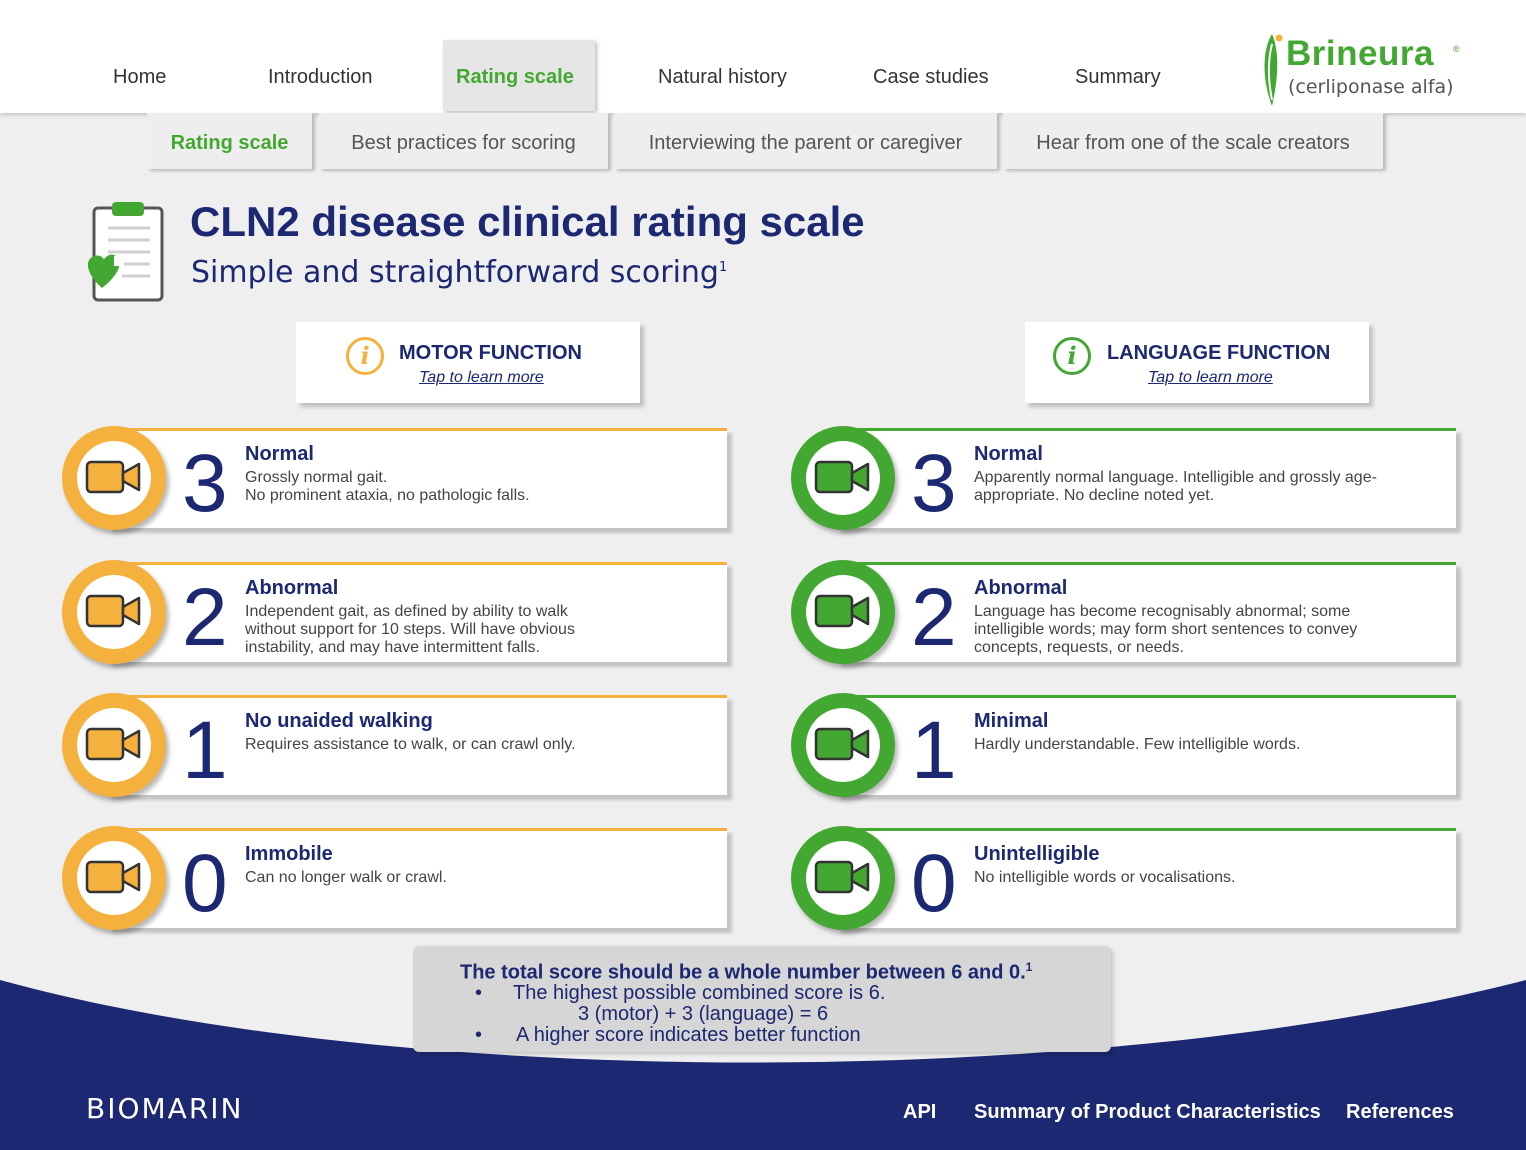  What do you see at coordinates (459, 272) in the screenshot?
I see `page-subtitle: Simple and straightforward scoring1` at bounding box center [459, 272].